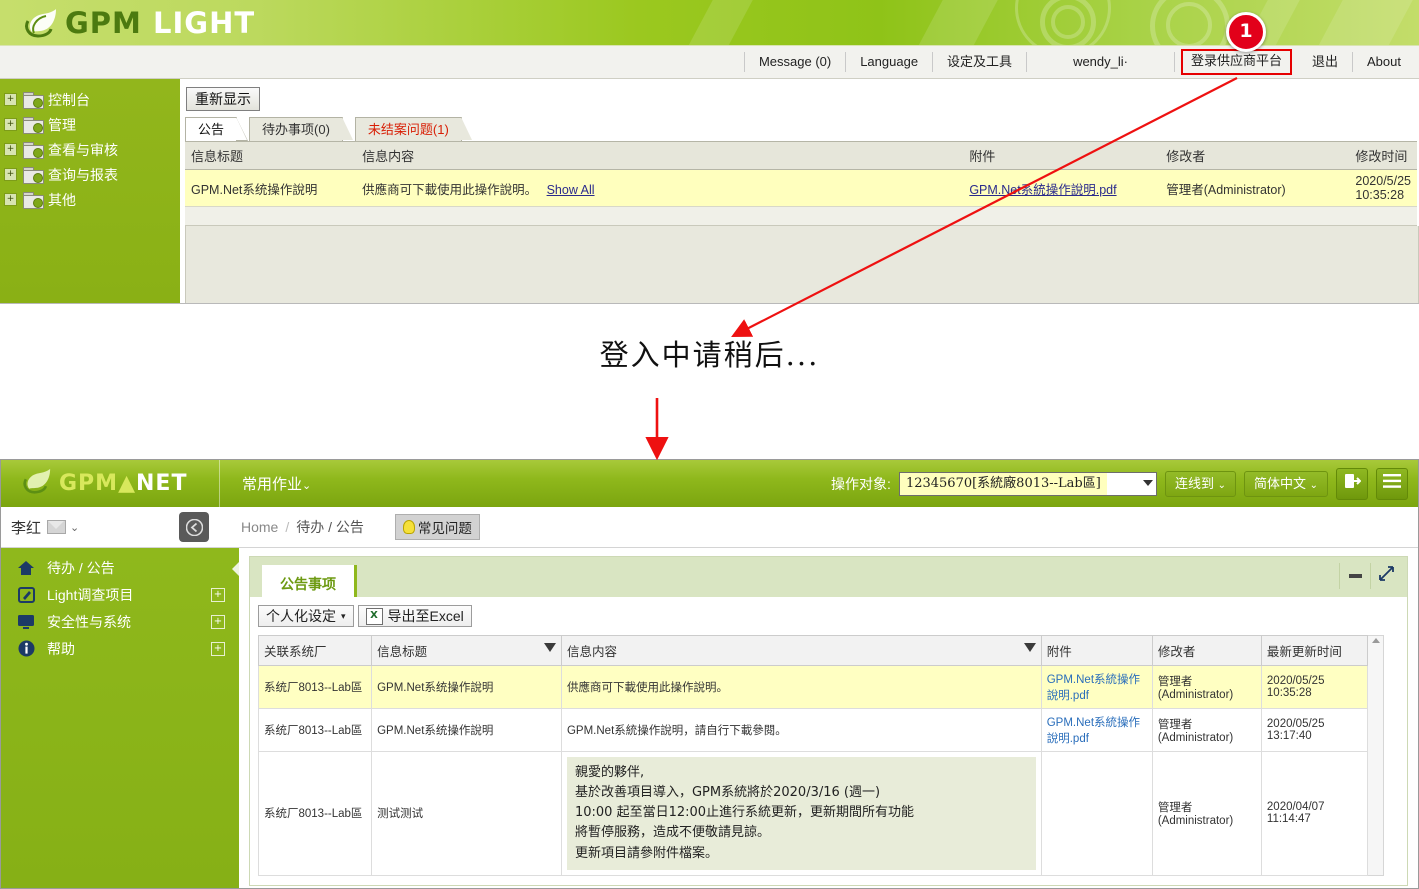 Image resolution: width=1419 pixels, height=889 pixels. I want to click on sidebar-collapse-button, so click(194, 527).